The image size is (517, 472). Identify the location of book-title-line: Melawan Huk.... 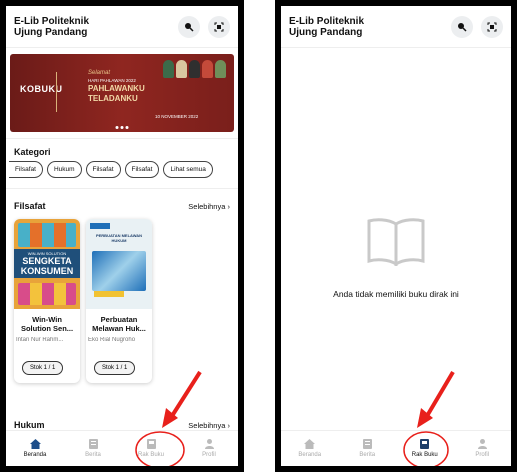
(119, 328).